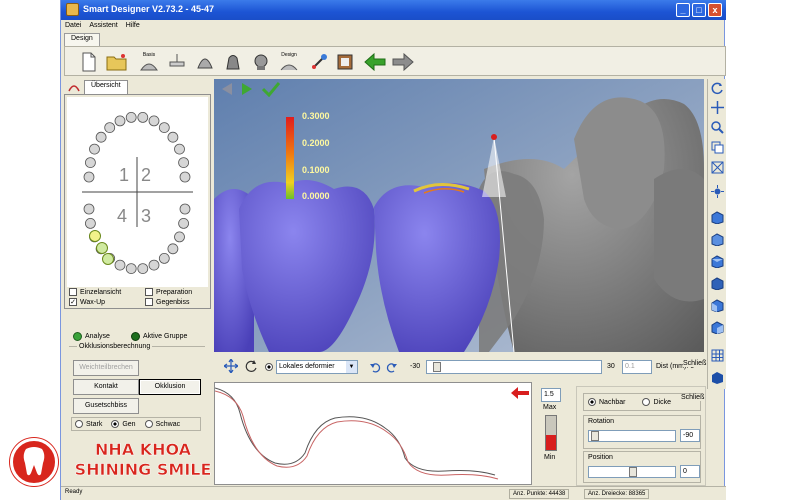 The width and height of the screenshot is (800, 500). Describe the element at coordinates (261, 62) in the screenshot. I see `tooth-view-button` at that location.